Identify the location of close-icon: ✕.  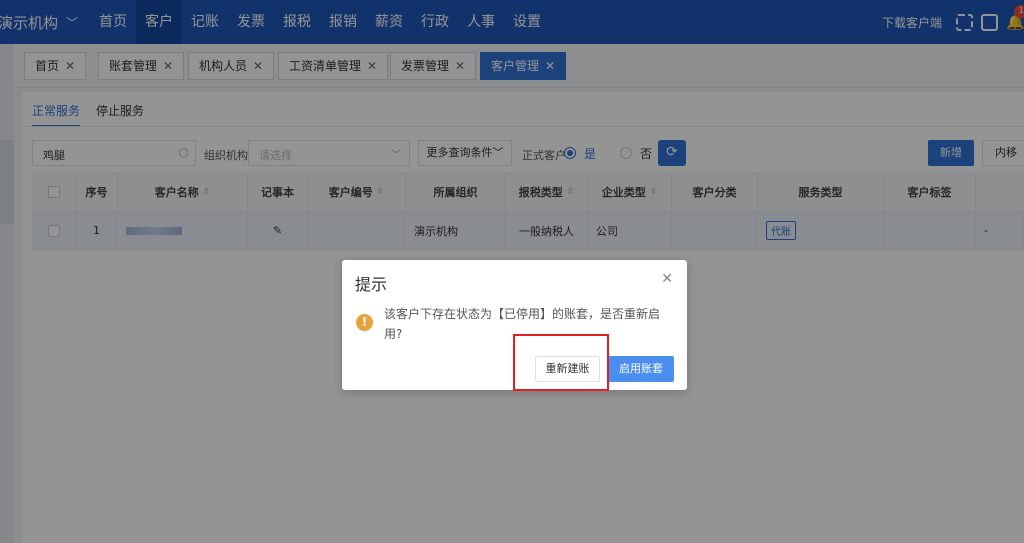
(667, 279).